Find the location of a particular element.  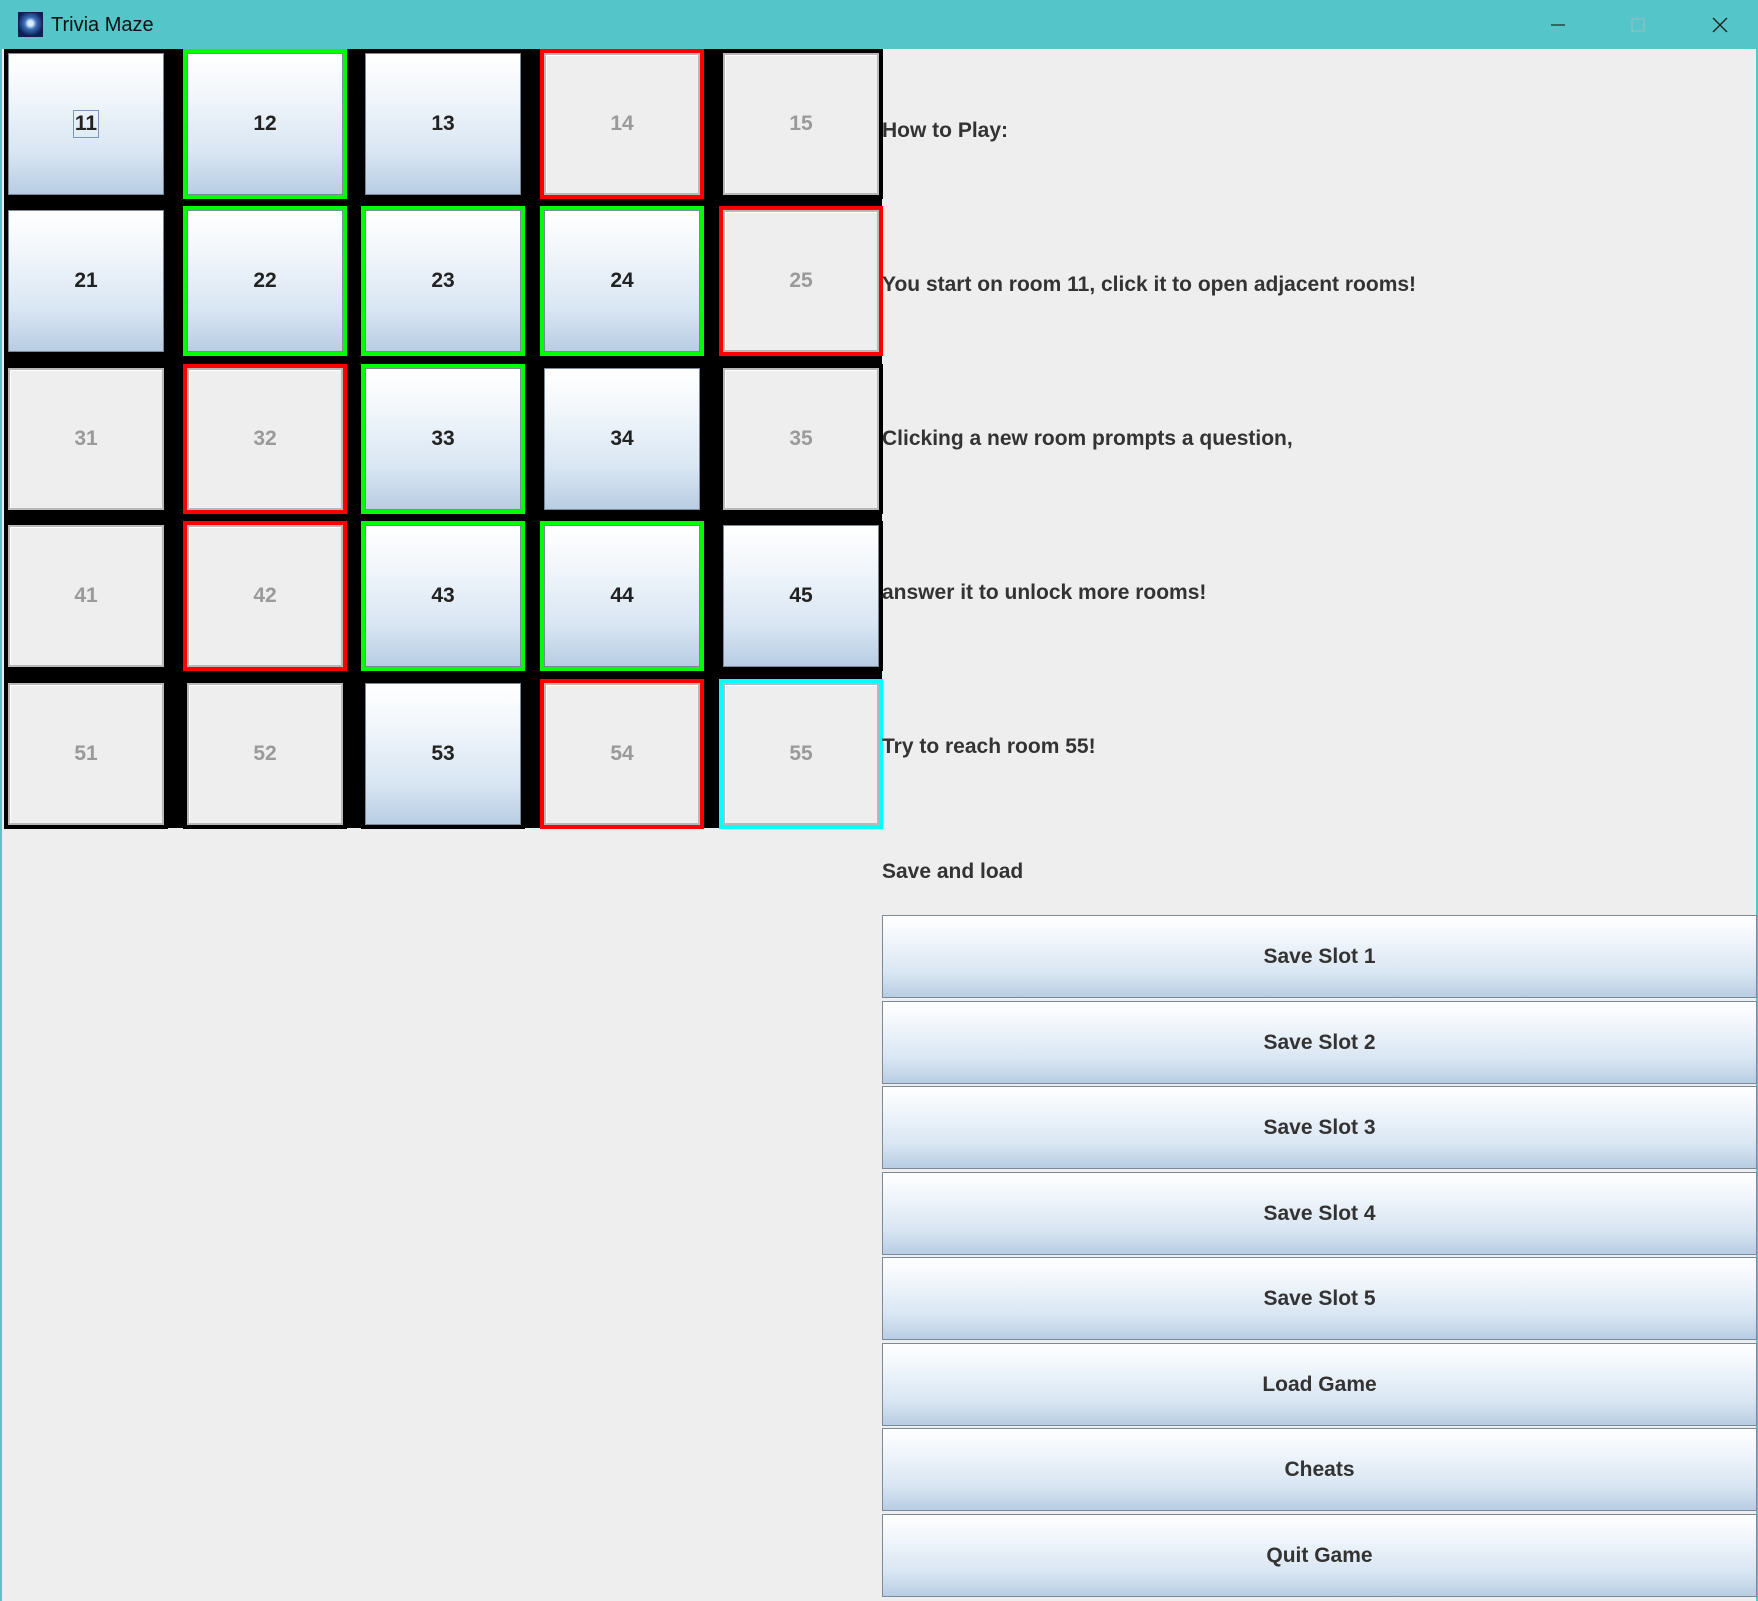

minimize-button is located at coordinates (1558, 24).